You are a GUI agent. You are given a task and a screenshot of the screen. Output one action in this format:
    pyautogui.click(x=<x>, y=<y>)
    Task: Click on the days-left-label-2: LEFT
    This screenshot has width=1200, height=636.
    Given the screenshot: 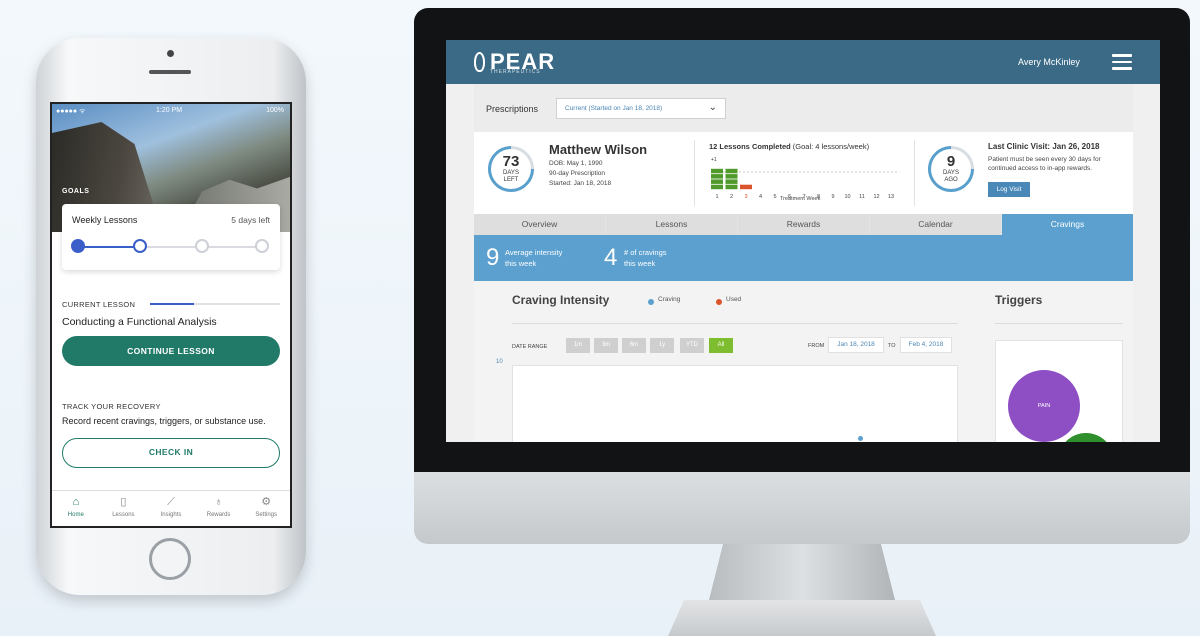 What is the action you would take?
    pyautogui.click(x=511, y=180)
    